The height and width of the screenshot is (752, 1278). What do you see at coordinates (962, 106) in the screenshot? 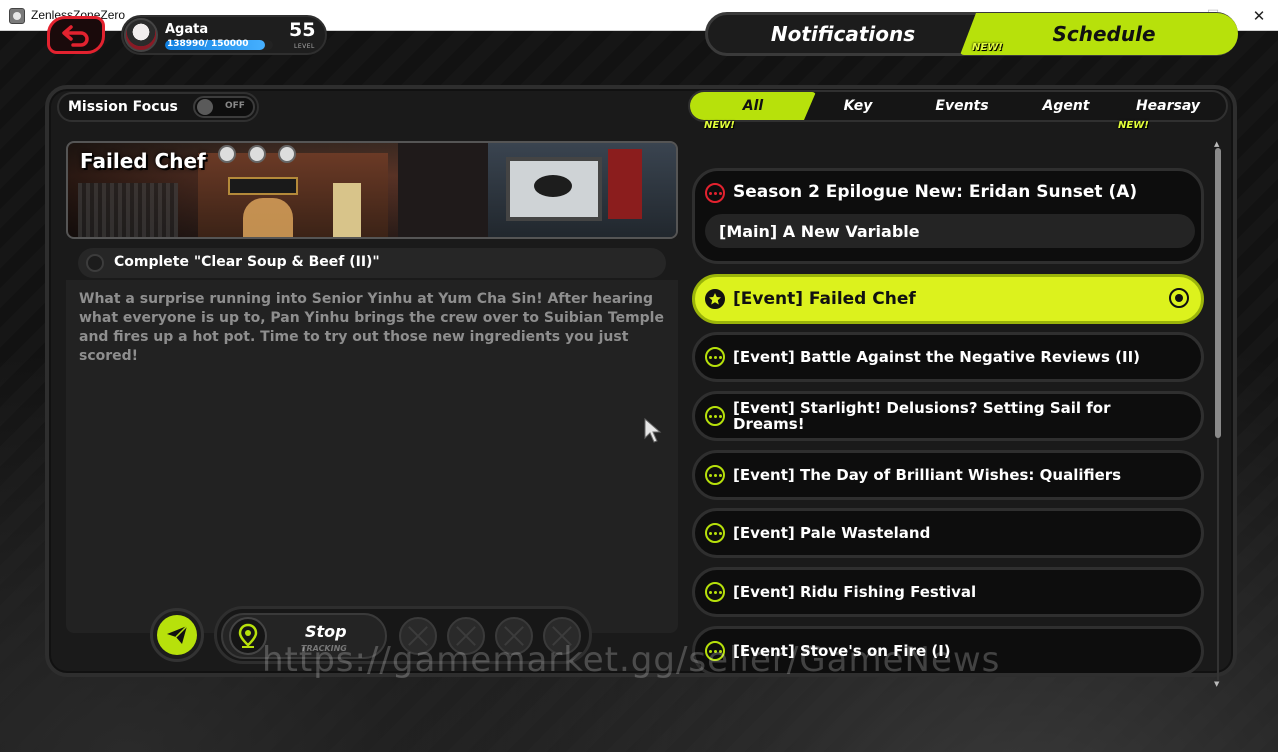
I see `filter-tab-events: Events` at bounding box center [962, 106].